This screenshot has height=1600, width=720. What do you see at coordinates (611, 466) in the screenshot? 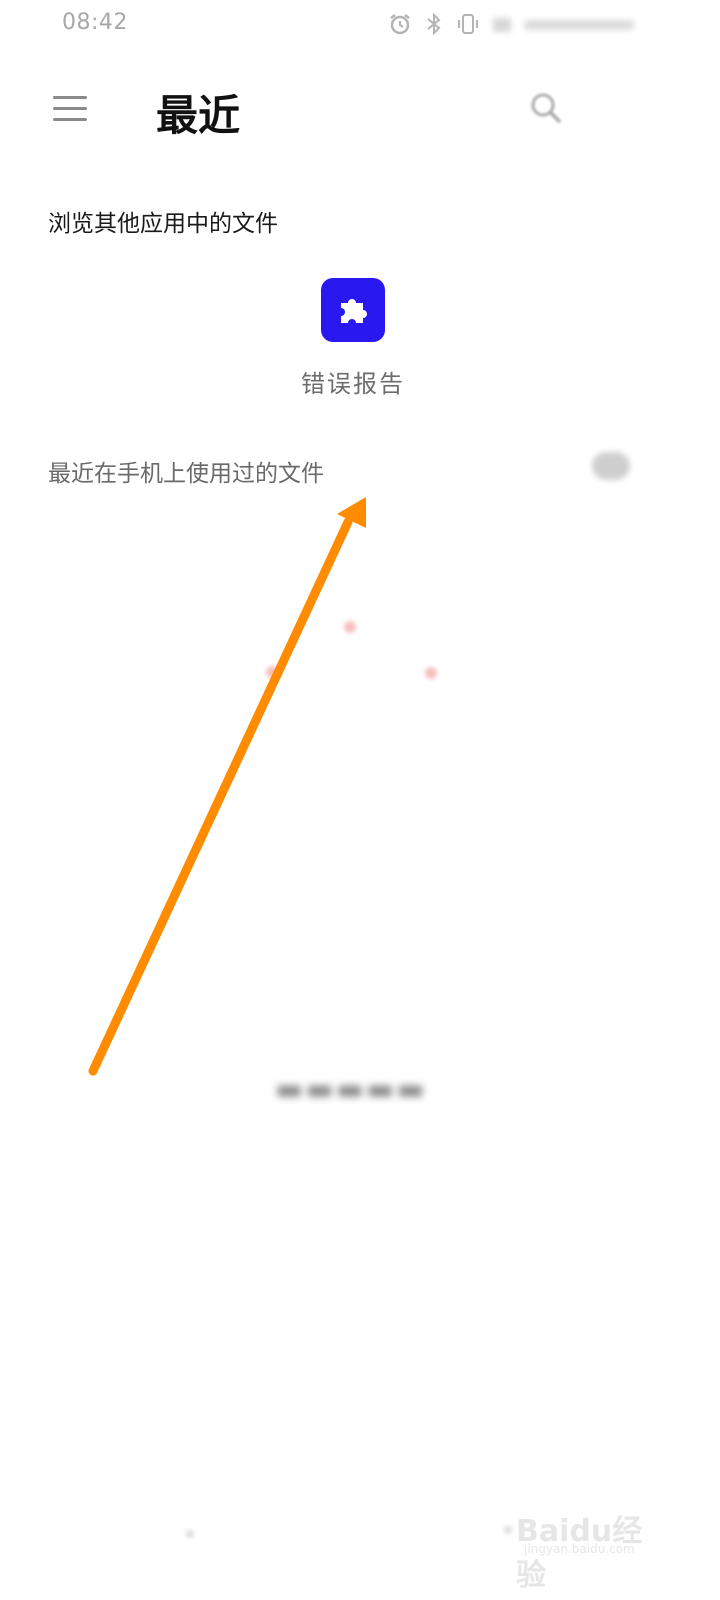
I see `view-toggle-button` at bounding box center [611, 466].